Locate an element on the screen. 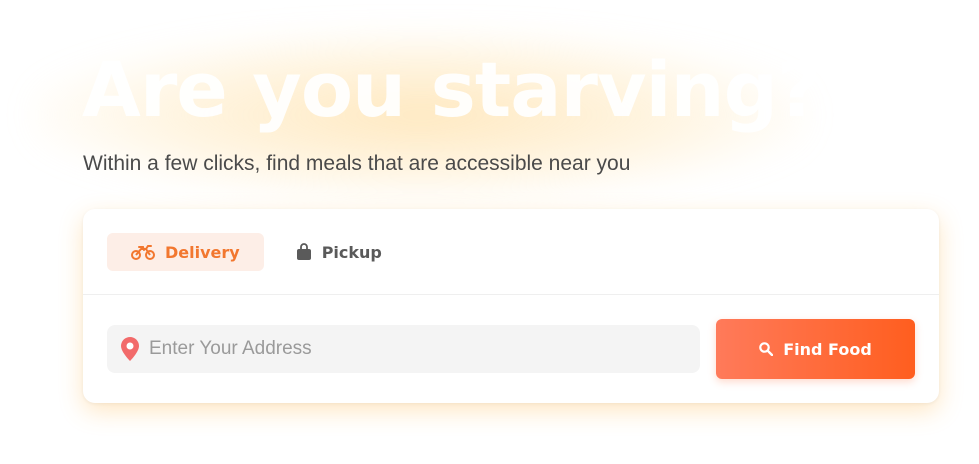  hero-title: Are you starving? is located at coordinates (451, 89).